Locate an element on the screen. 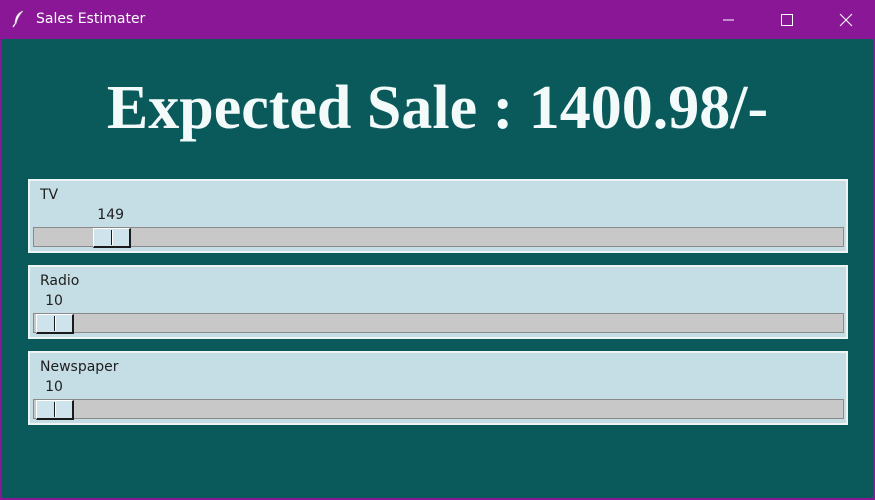  newspaper-slider-panel: Newspaper 10 is located at coordinates (438, 388).